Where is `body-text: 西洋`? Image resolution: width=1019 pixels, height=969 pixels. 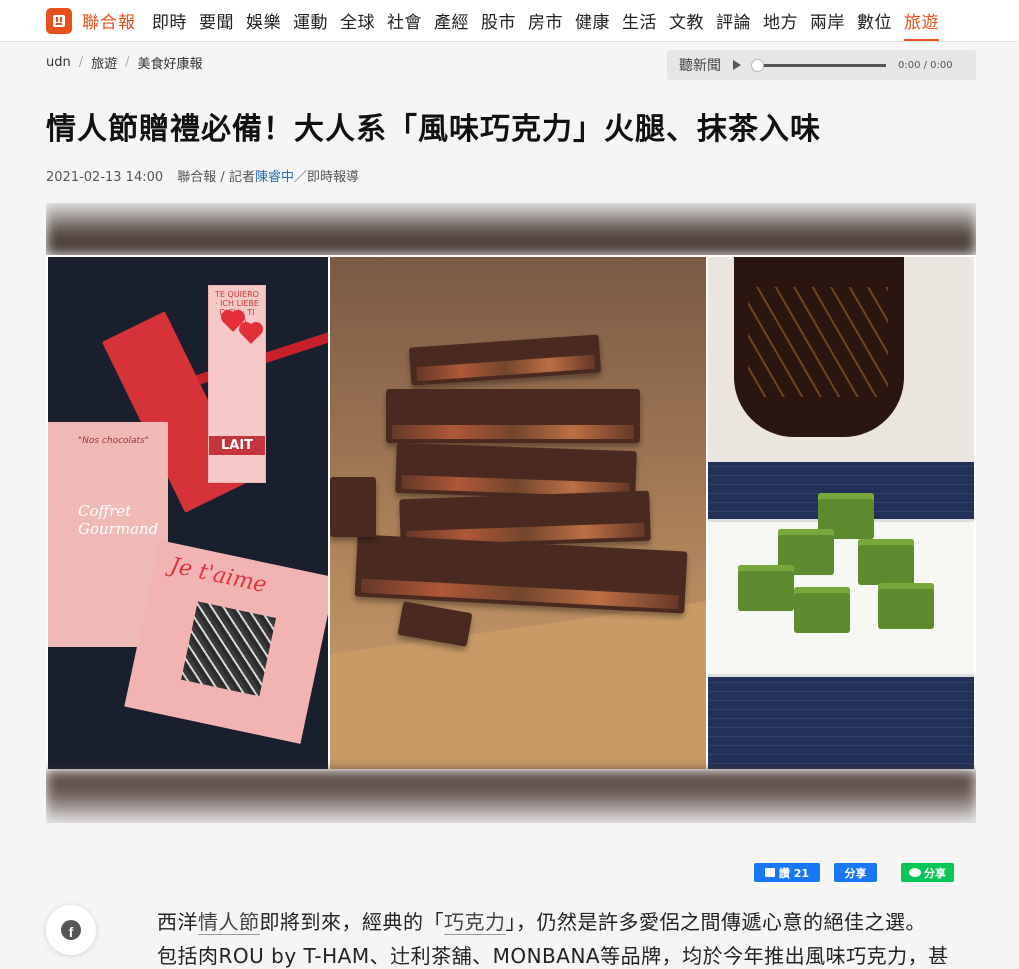
body-text: 西洋 is located at coordinates (177, 922).